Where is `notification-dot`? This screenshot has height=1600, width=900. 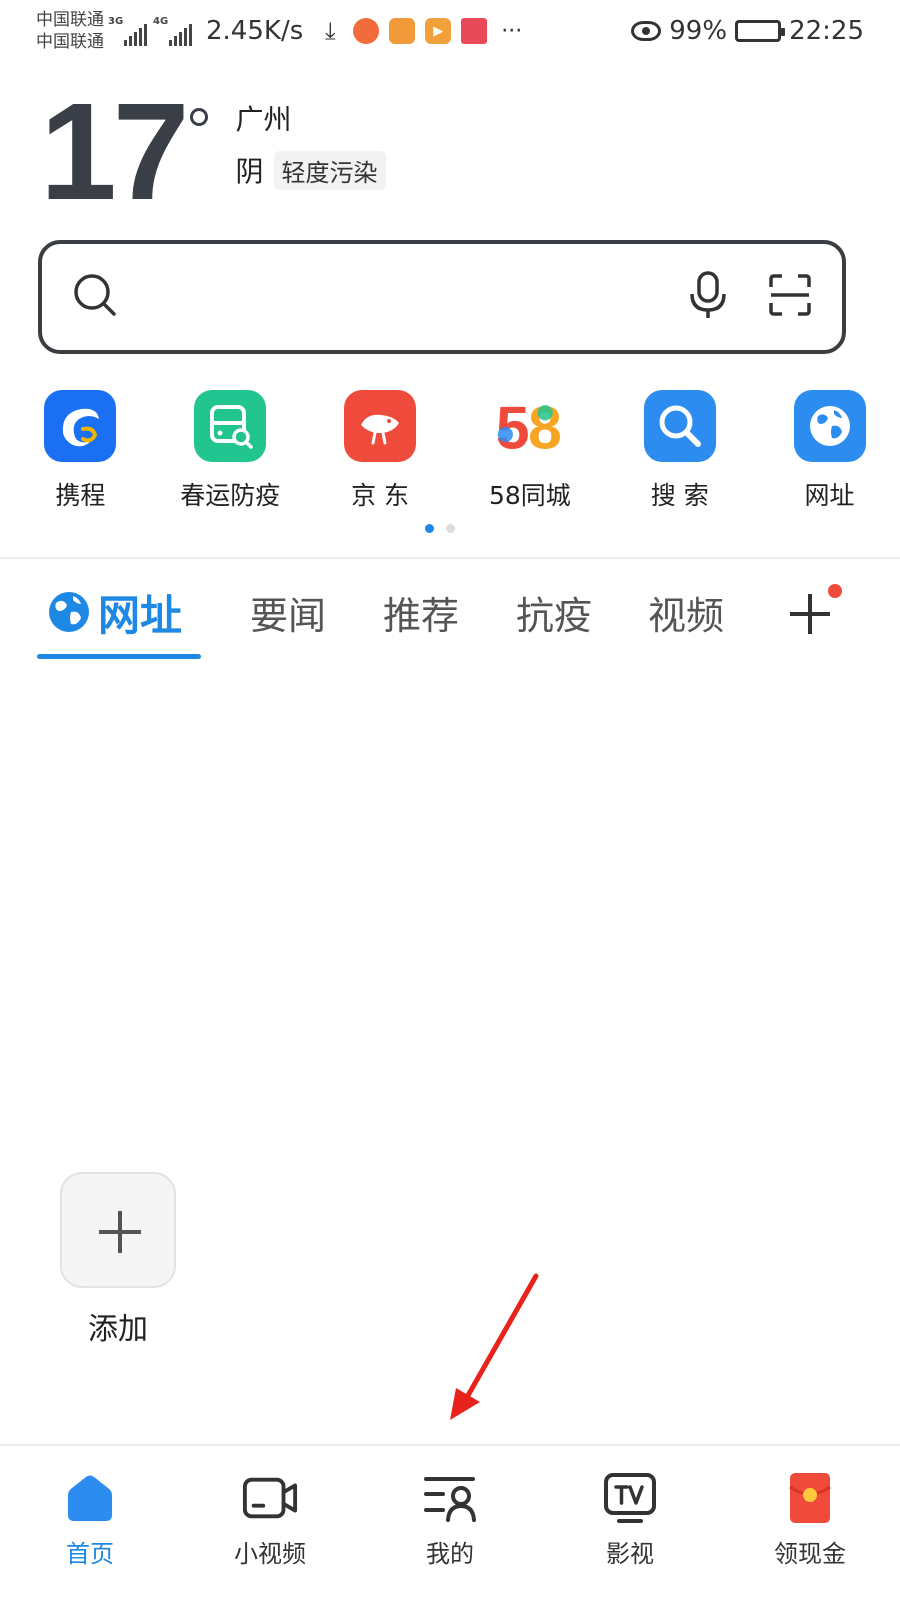 notification-dot is located at coordinates (835, 591).